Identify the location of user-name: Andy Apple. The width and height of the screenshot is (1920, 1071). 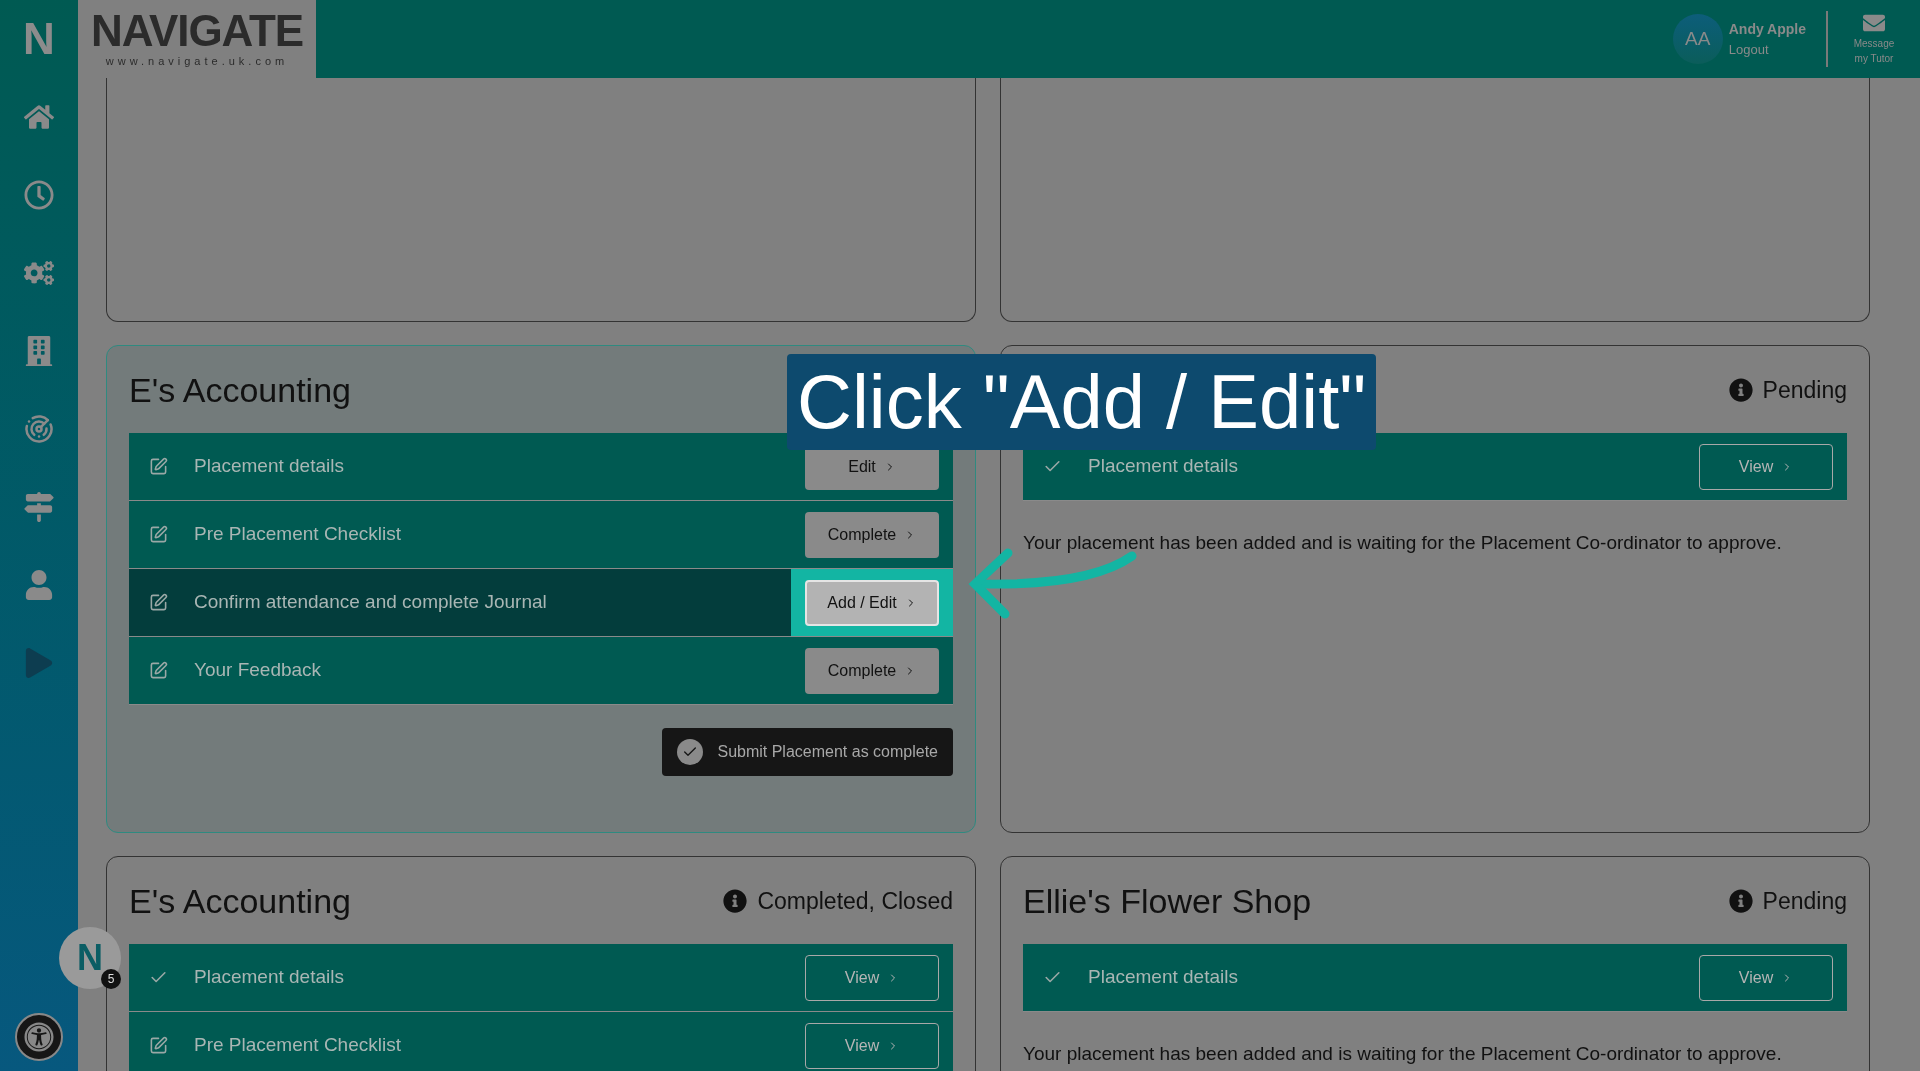
(1767, 29).